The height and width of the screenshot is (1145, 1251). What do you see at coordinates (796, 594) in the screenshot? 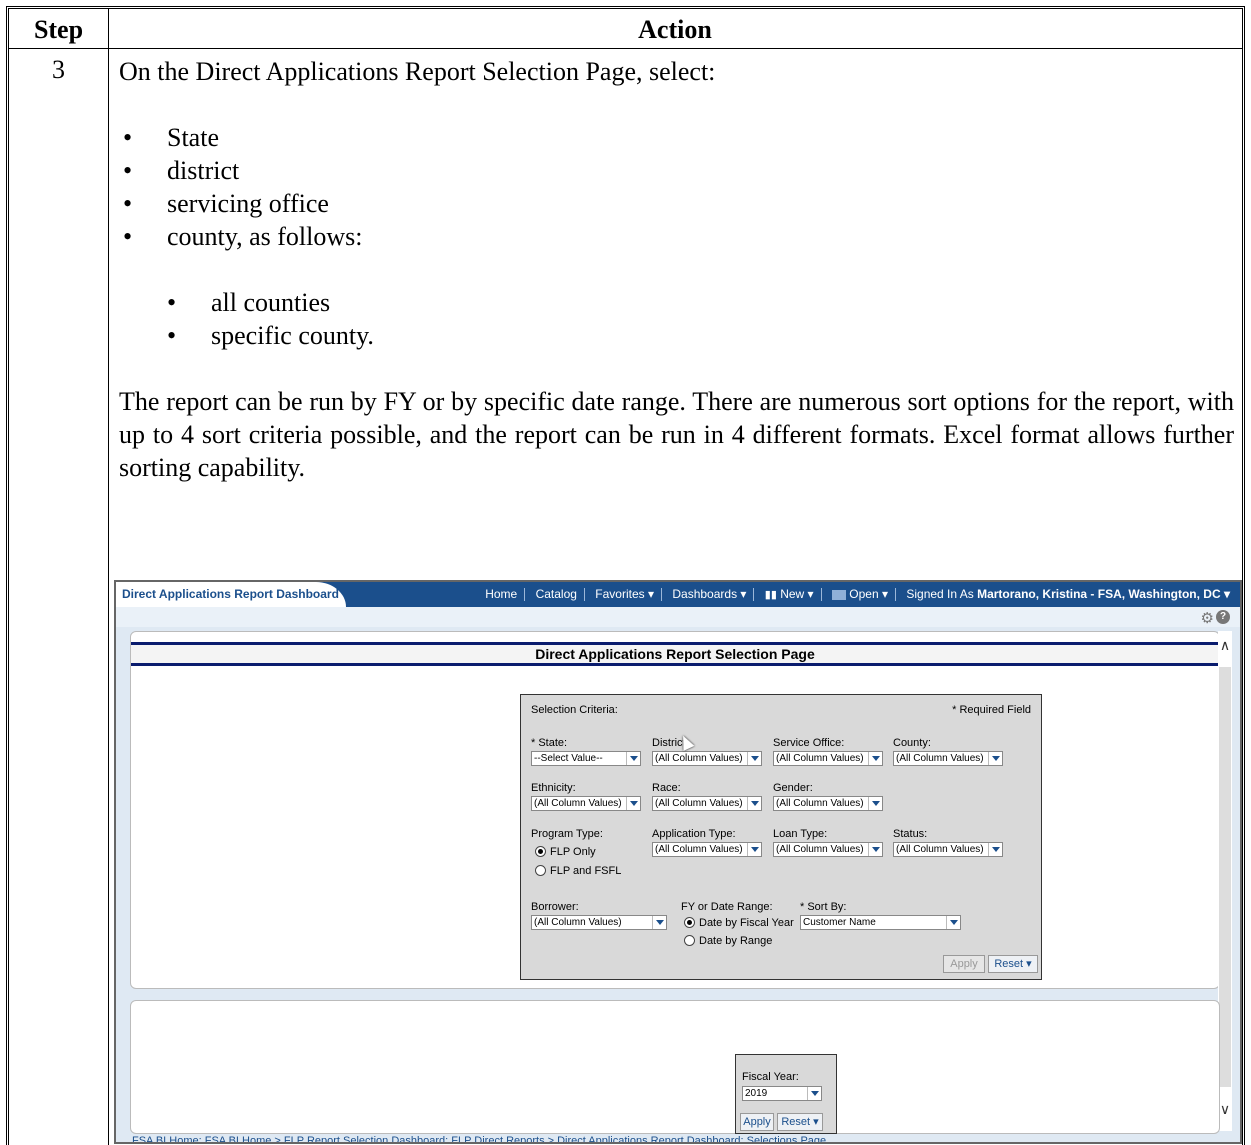
I see `nav-new: New ▾` at bounding box center [796, 594].